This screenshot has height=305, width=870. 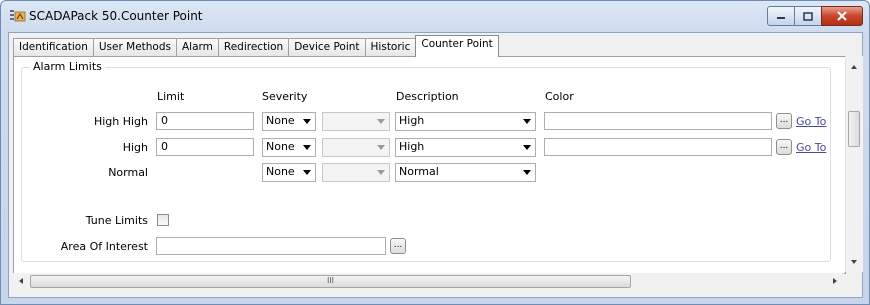 I want to click on minimize-button, so click(x=781, y=16).